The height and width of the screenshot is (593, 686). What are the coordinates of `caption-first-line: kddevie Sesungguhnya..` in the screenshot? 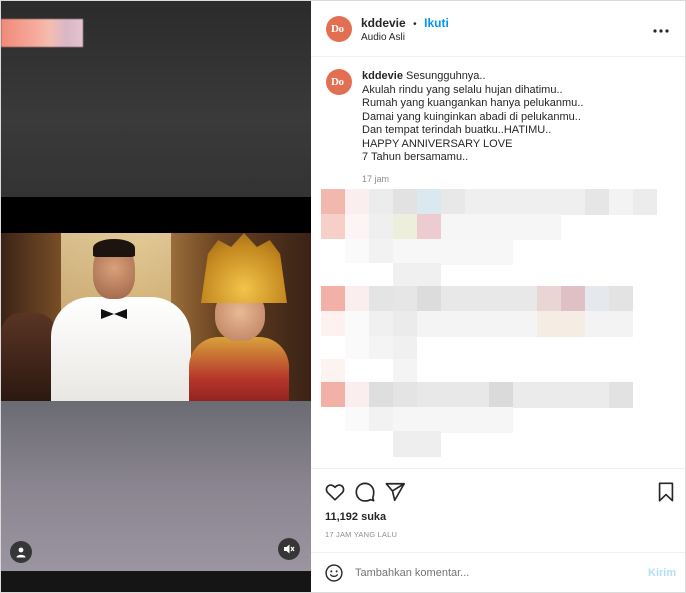 It's located at (472, 77).